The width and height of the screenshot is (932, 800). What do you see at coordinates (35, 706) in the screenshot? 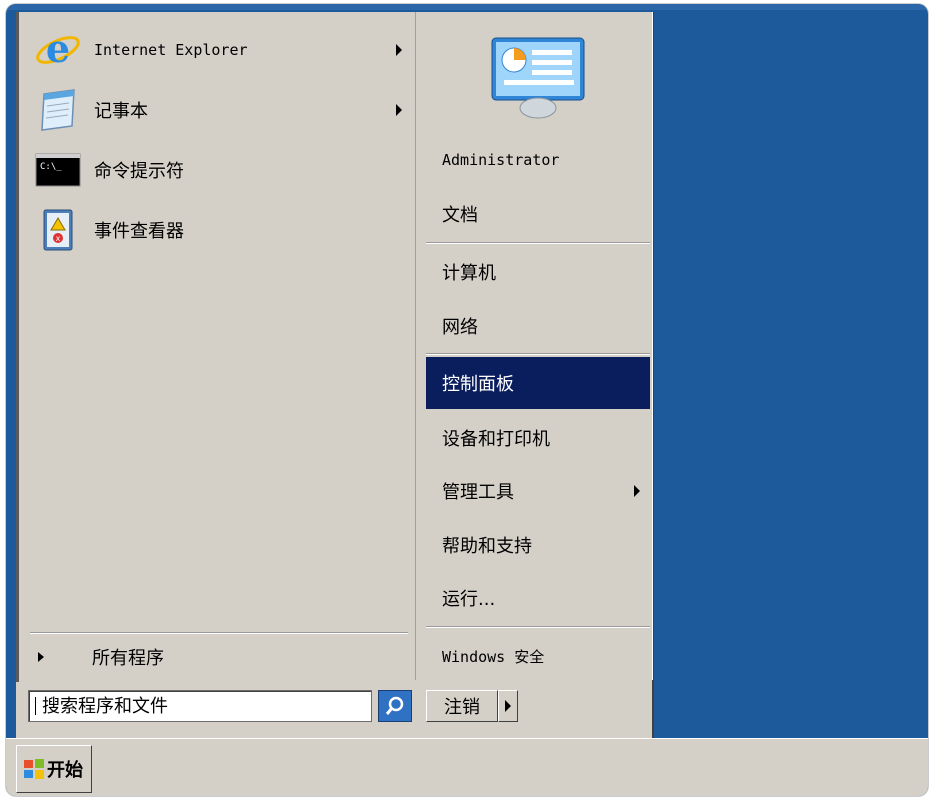
I see `text-caret` at bounding box center [35, 706].